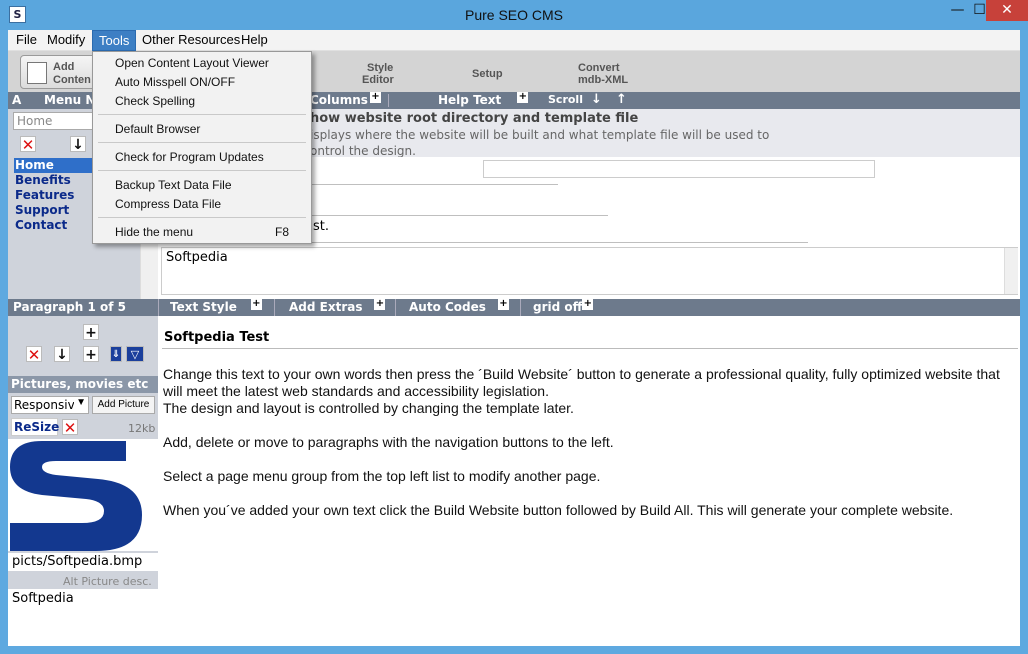 Image resolution: width=1028 pixels, height=654 pixels. Describe the element at coordinates (69, 100) in the screenshot. I see `menu-name-label: Menu N` at that location.